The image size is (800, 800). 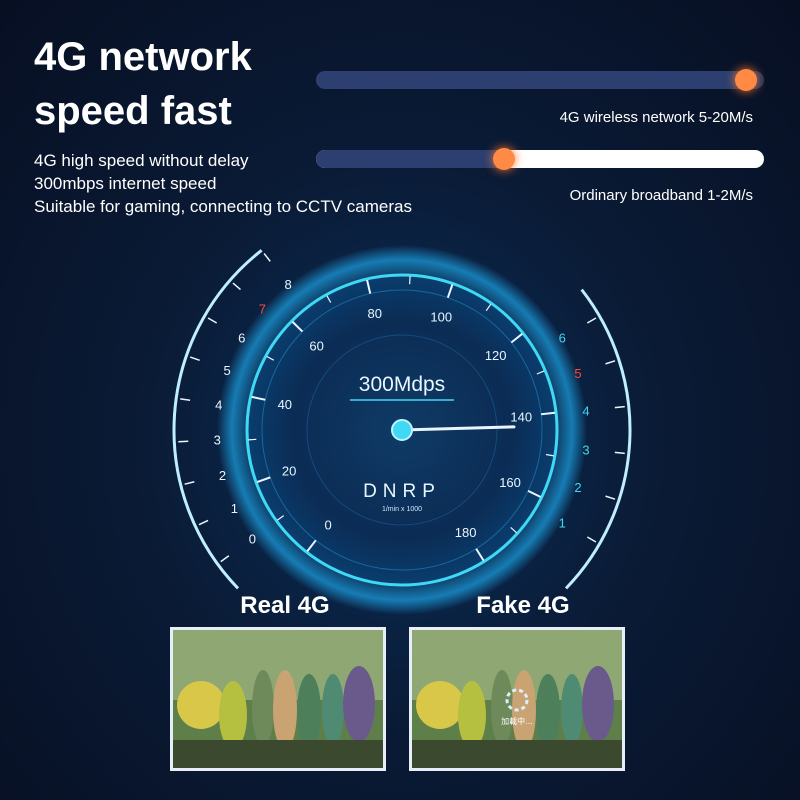 What do you see at coordinates (316, 346) in the screenshot?
I see `gauge-tick-label: 60` at bounding box center [316, 346].